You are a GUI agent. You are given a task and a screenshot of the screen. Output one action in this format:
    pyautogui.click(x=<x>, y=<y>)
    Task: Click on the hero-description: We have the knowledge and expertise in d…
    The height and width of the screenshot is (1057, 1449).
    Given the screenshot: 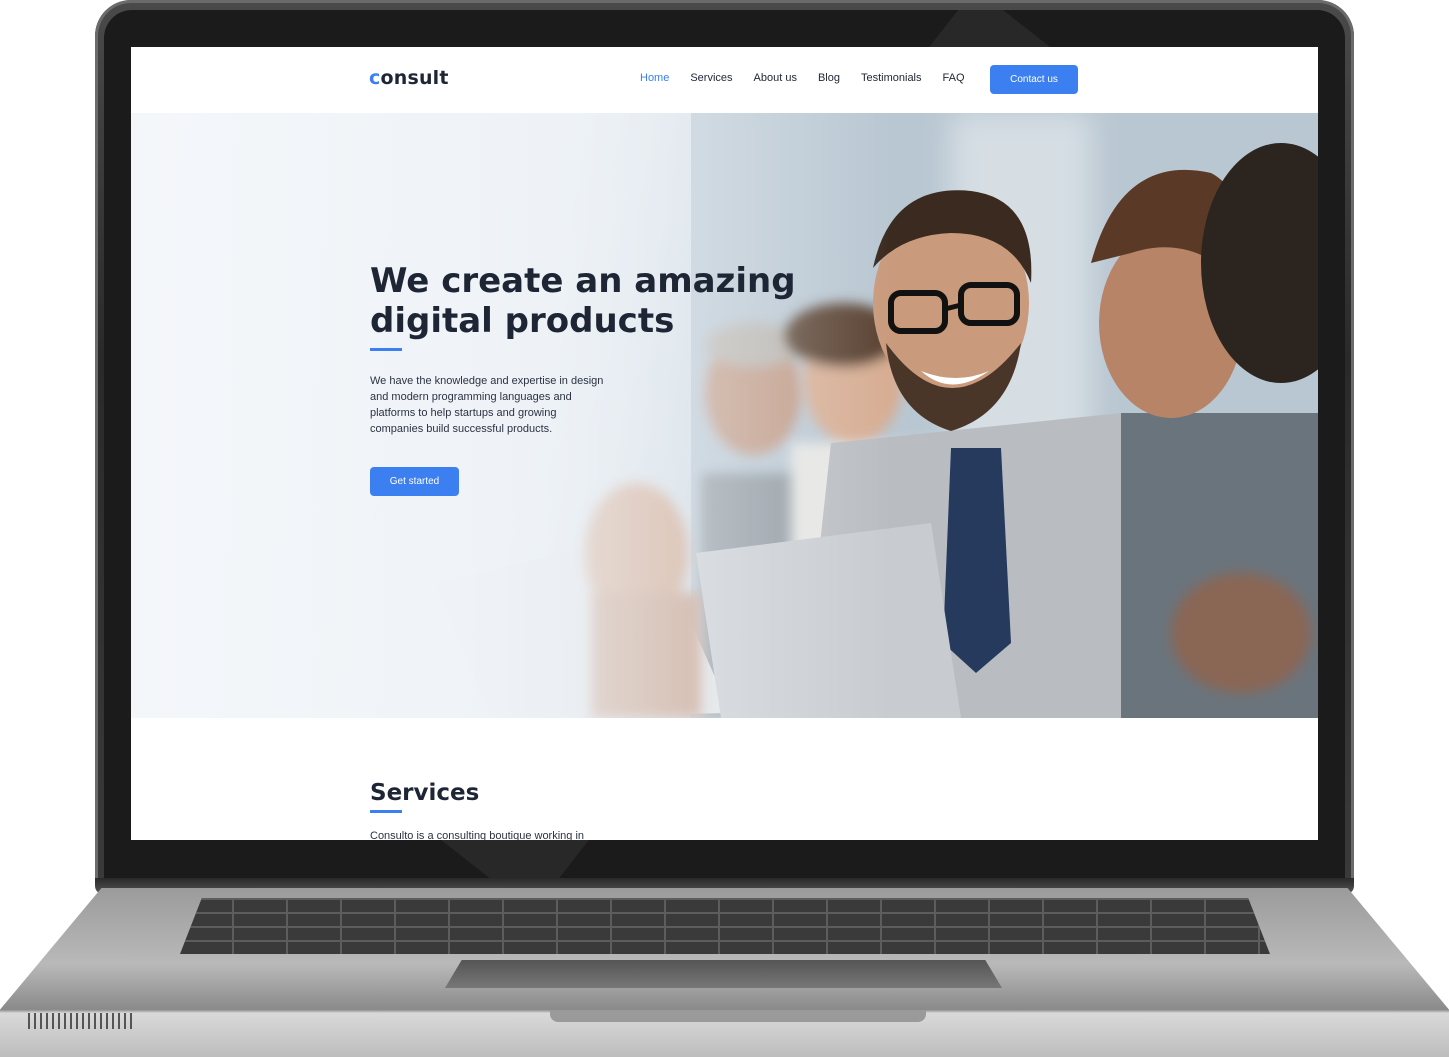 What is the action you would take?
    pyautogui.click(x=487, y=405)
    